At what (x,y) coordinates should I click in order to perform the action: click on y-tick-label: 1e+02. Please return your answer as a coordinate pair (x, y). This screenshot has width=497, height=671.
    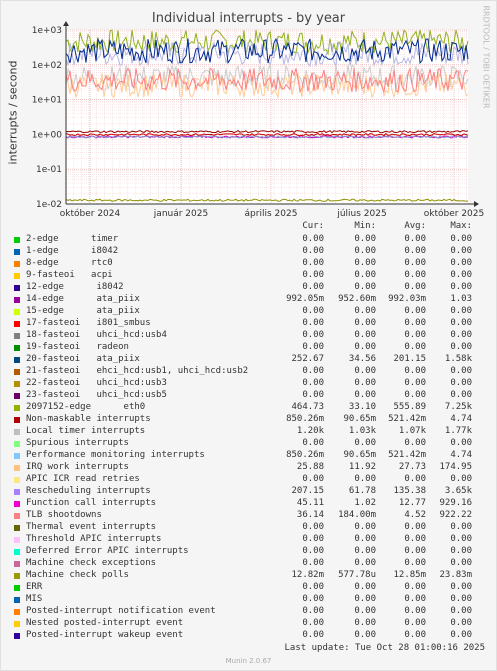
    Looking at the image, I should click on (47, 66).